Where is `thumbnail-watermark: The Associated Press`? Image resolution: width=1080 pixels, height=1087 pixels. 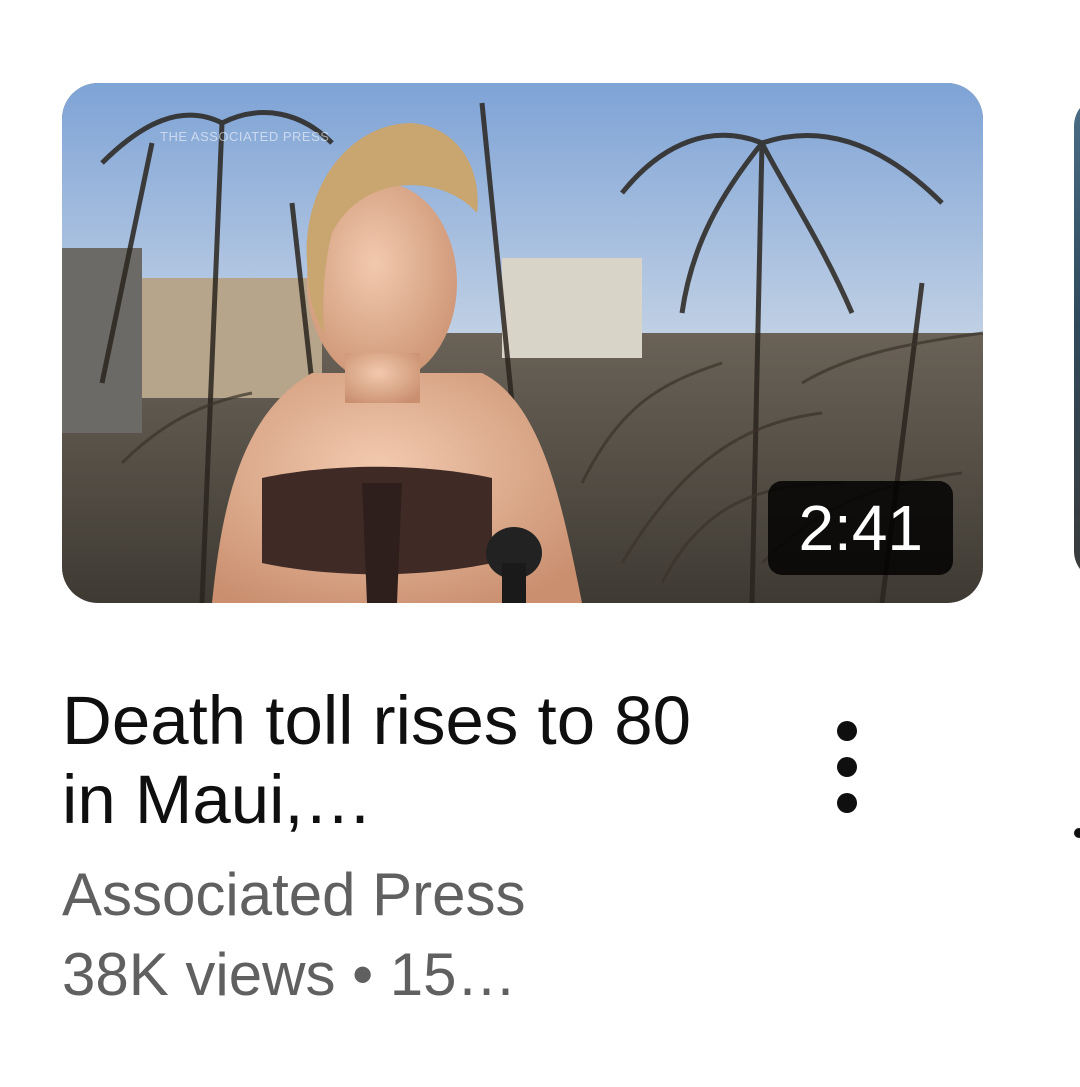 thumbnail-watermark: The Associated Press is located at coordinates (245, 136).